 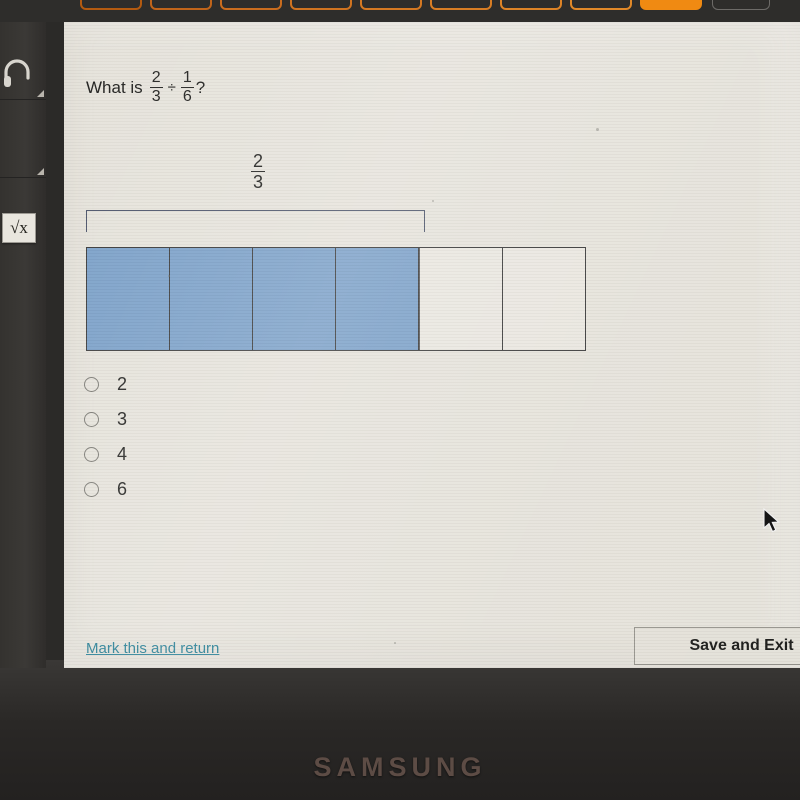 I want to click on answer-choice-label: 3, so click(x=122, y=419).